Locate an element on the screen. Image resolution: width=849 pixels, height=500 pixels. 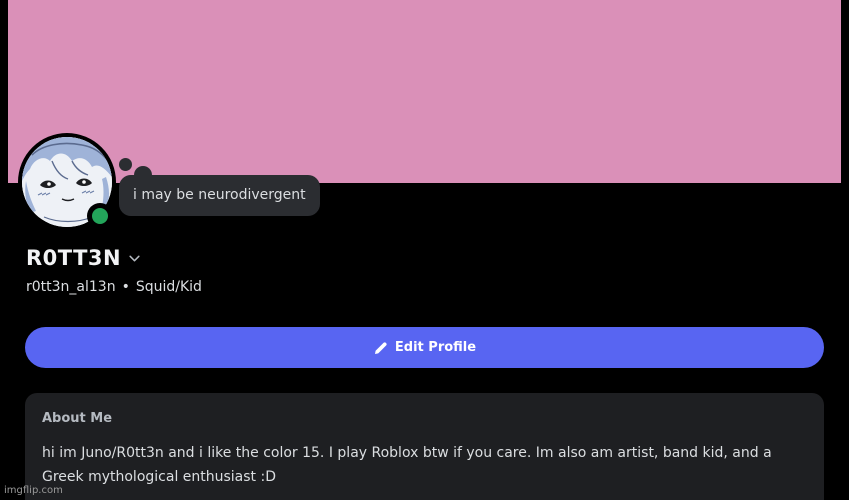
username-line: r0tt3n_al13n • Squid/Kid is located at coordinates (114, 287).